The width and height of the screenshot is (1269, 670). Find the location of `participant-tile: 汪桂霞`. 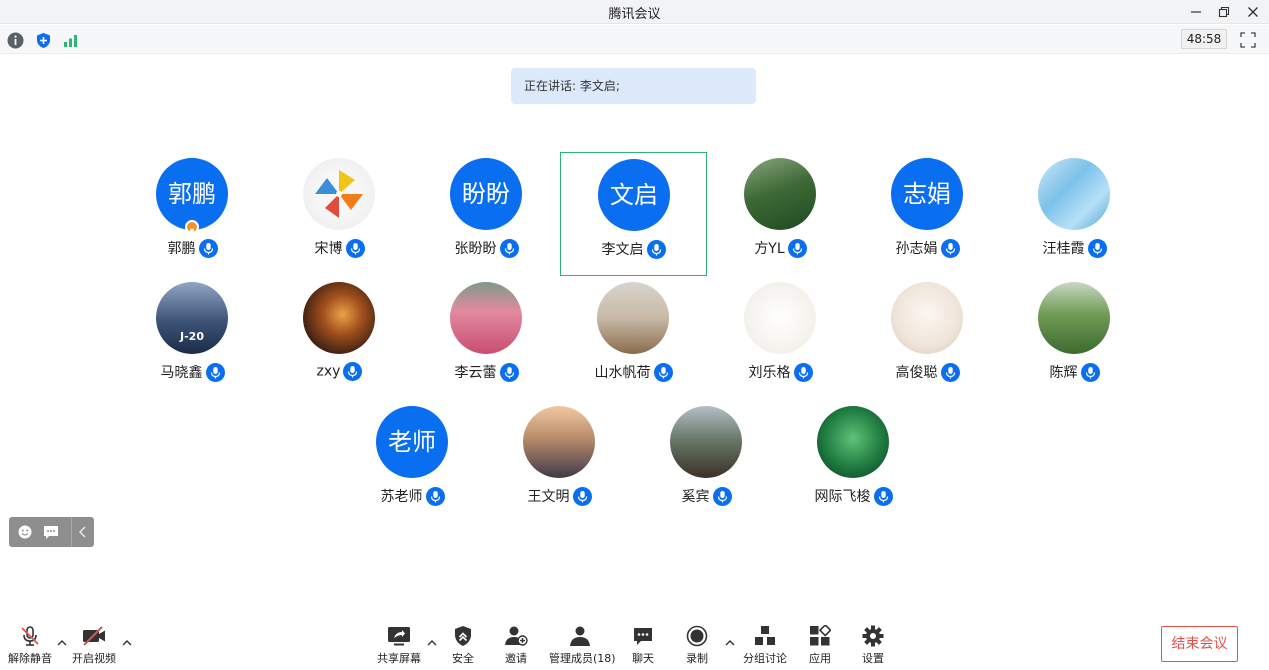

participant-tile: 汪桂霞 is located at coordinates (1074, 214).